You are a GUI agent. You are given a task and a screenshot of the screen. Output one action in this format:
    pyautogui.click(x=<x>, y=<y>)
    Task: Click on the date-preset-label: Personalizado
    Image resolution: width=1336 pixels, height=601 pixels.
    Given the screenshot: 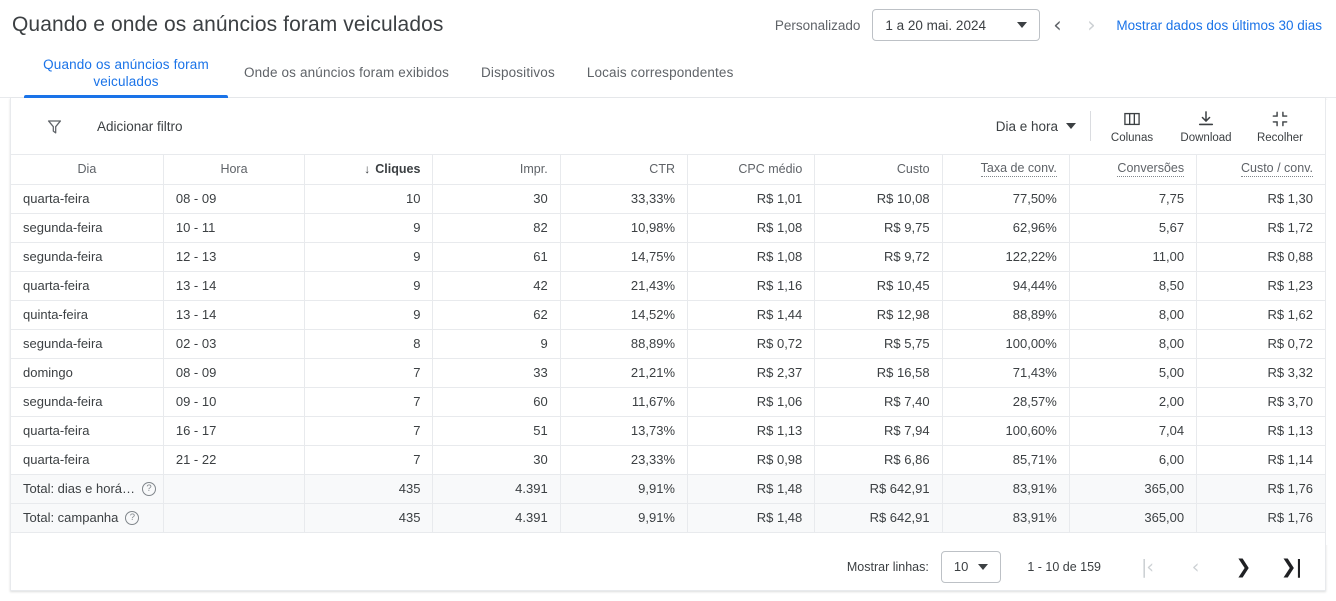 What is the action you would take?
    pyautogui.click(x=817, y=25)
    